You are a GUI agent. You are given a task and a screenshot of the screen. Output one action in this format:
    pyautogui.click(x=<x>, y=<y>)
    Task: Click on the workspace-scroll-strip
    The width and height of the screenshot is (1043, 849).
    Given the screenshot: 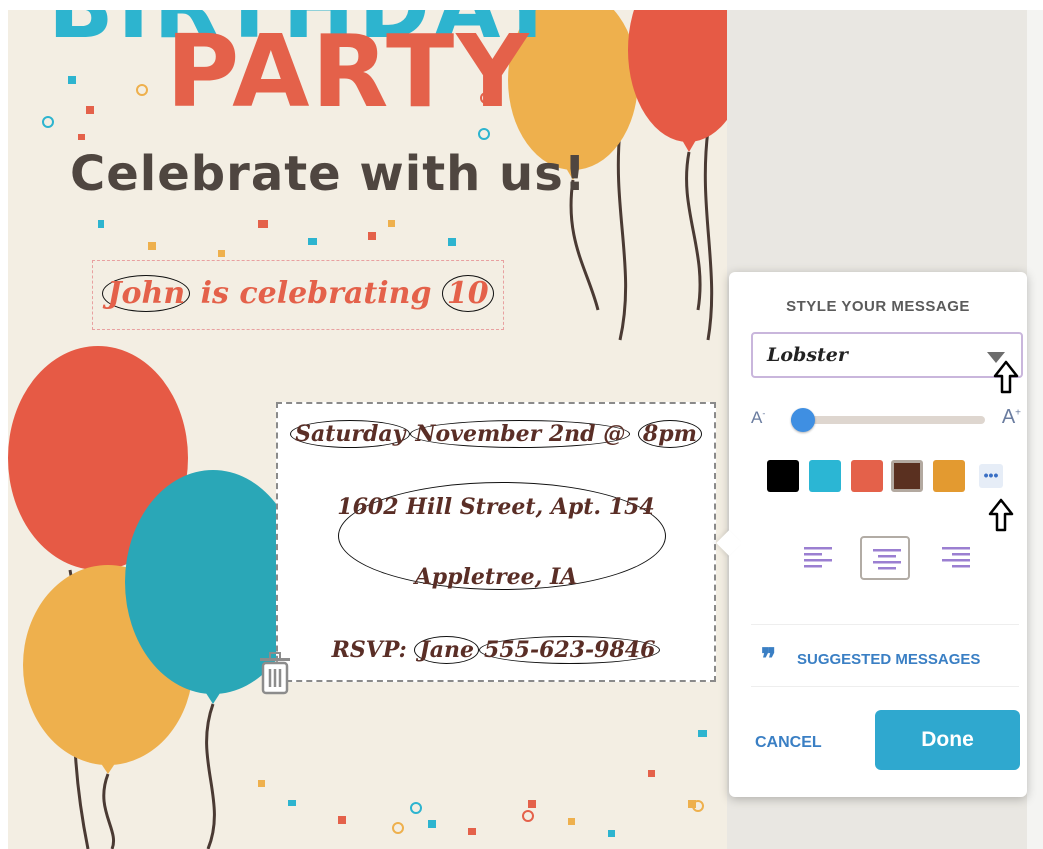 What is the action you would take?
    pyautogui.click(x=1035, y=429)
    